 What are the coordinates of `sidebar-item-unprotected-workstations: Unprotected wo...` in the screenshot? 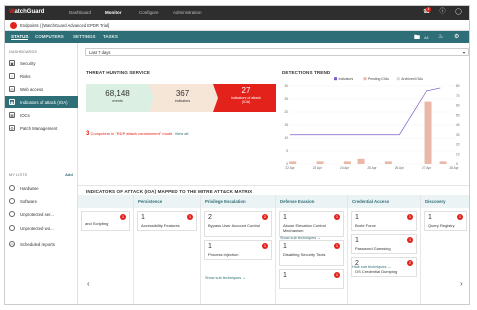 It's located at (41, 228).